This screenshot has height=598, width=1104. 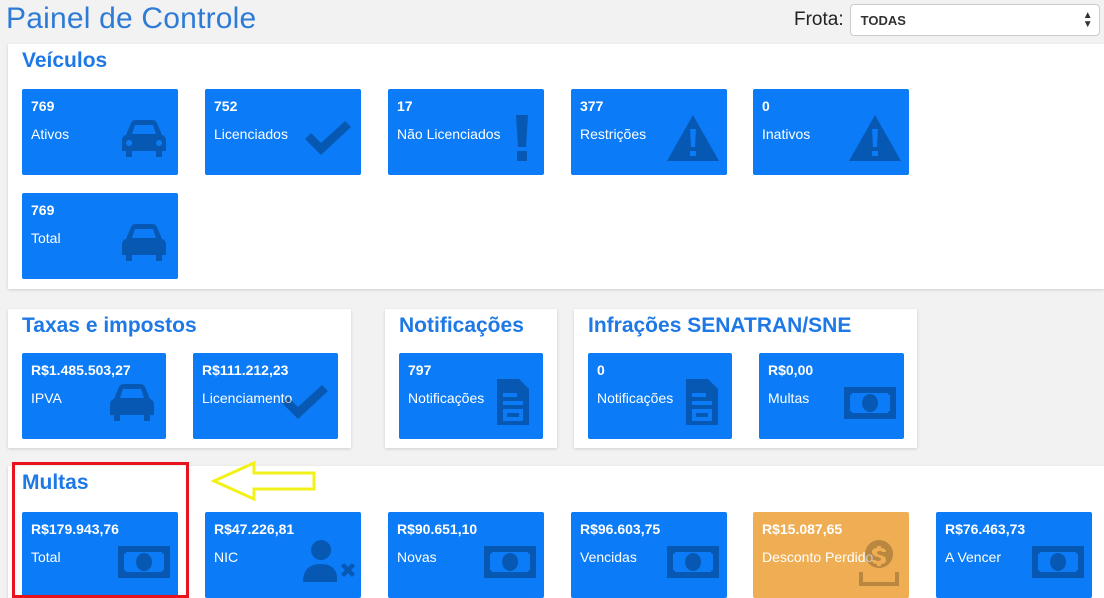 I want to click on card-value: R$90.651,10, so click(x=437, y=529).